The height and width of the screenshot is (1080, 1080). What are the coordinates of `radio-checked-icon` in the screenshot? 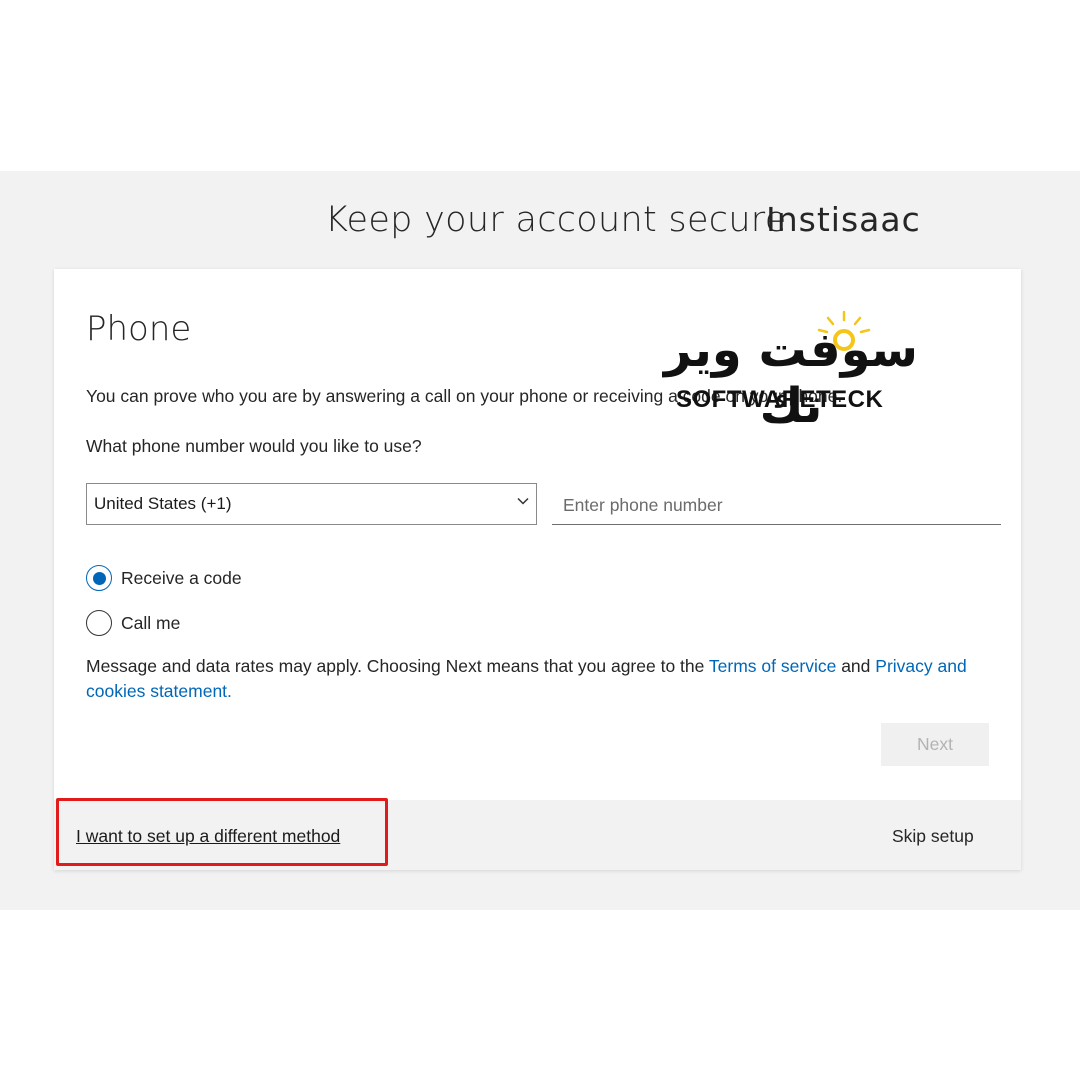 It's located at (99, 578).